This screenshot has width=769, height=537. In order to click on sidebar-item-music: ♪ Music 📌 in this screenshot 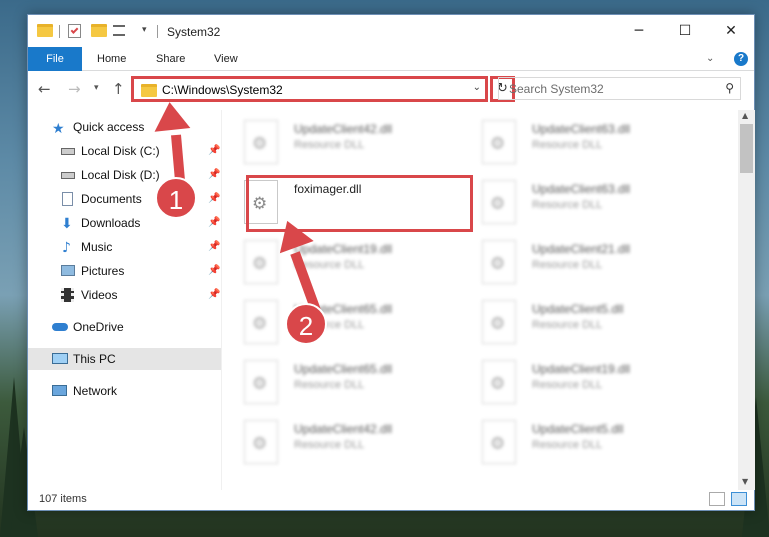, I will do `click(124, 247)`.